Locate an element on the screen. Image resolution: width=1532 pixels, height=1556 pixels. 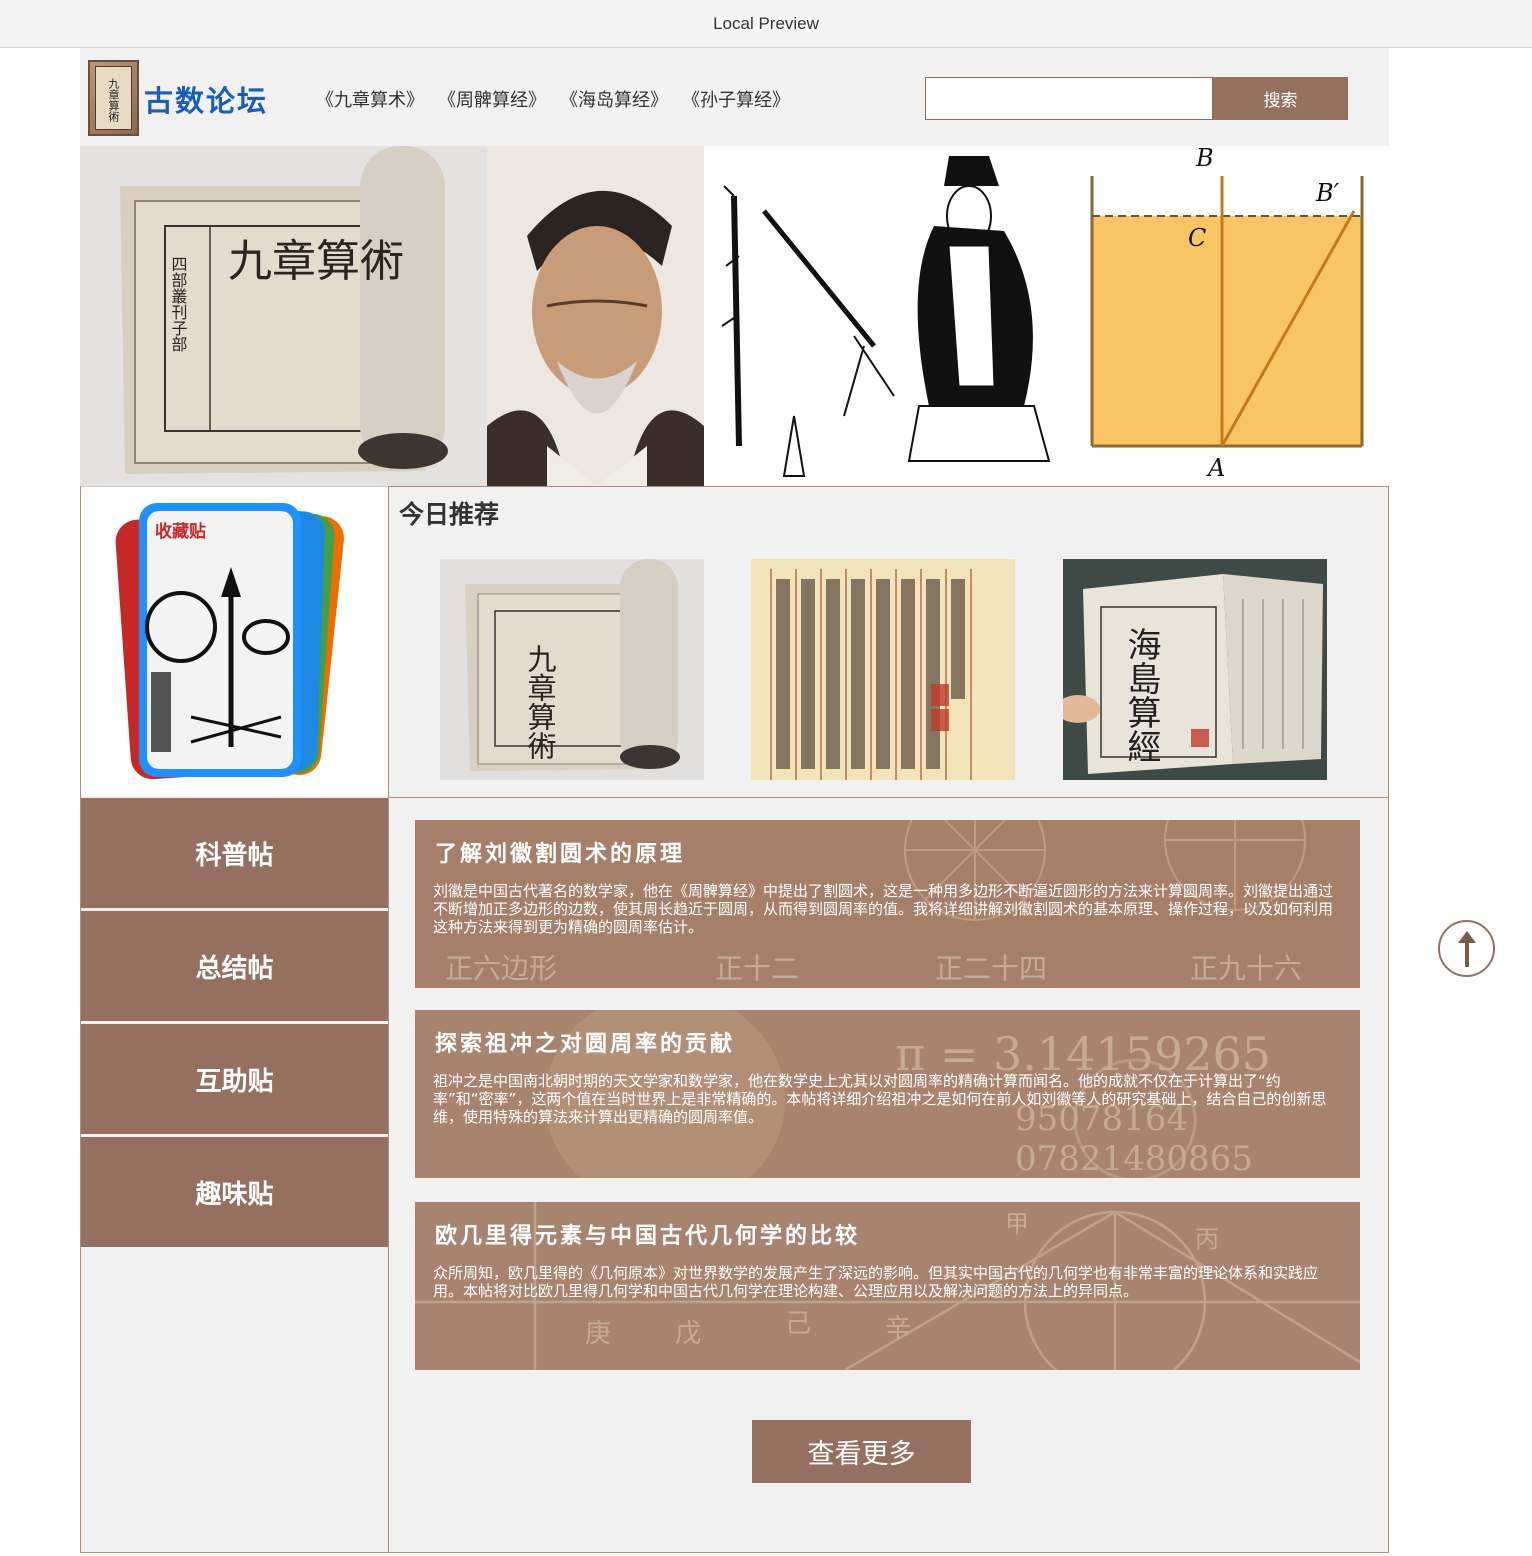
diagram-label-c: C is located at coordinates (1197, 238).